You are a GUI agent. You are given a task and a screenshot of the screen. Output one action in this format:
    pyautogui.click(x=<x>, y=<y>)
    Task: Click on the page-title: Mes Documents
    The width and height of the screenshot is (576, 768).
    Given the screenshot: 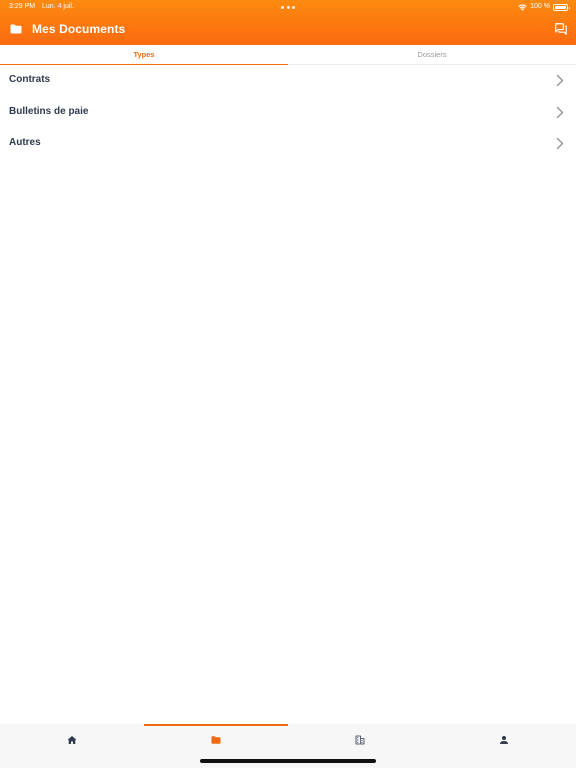 What is the action you would take?
    pyautogui.click(x=79, y=29)
    